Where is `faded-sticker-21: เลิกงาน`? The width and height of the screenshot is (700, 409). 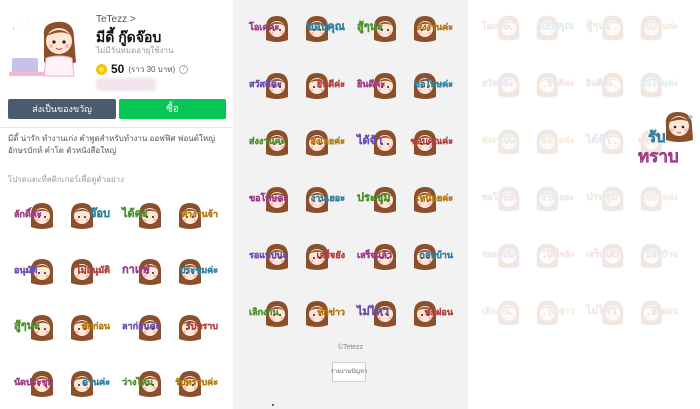 faded-sticker-21: เลิกงาน is located at coordinates (502, 313).